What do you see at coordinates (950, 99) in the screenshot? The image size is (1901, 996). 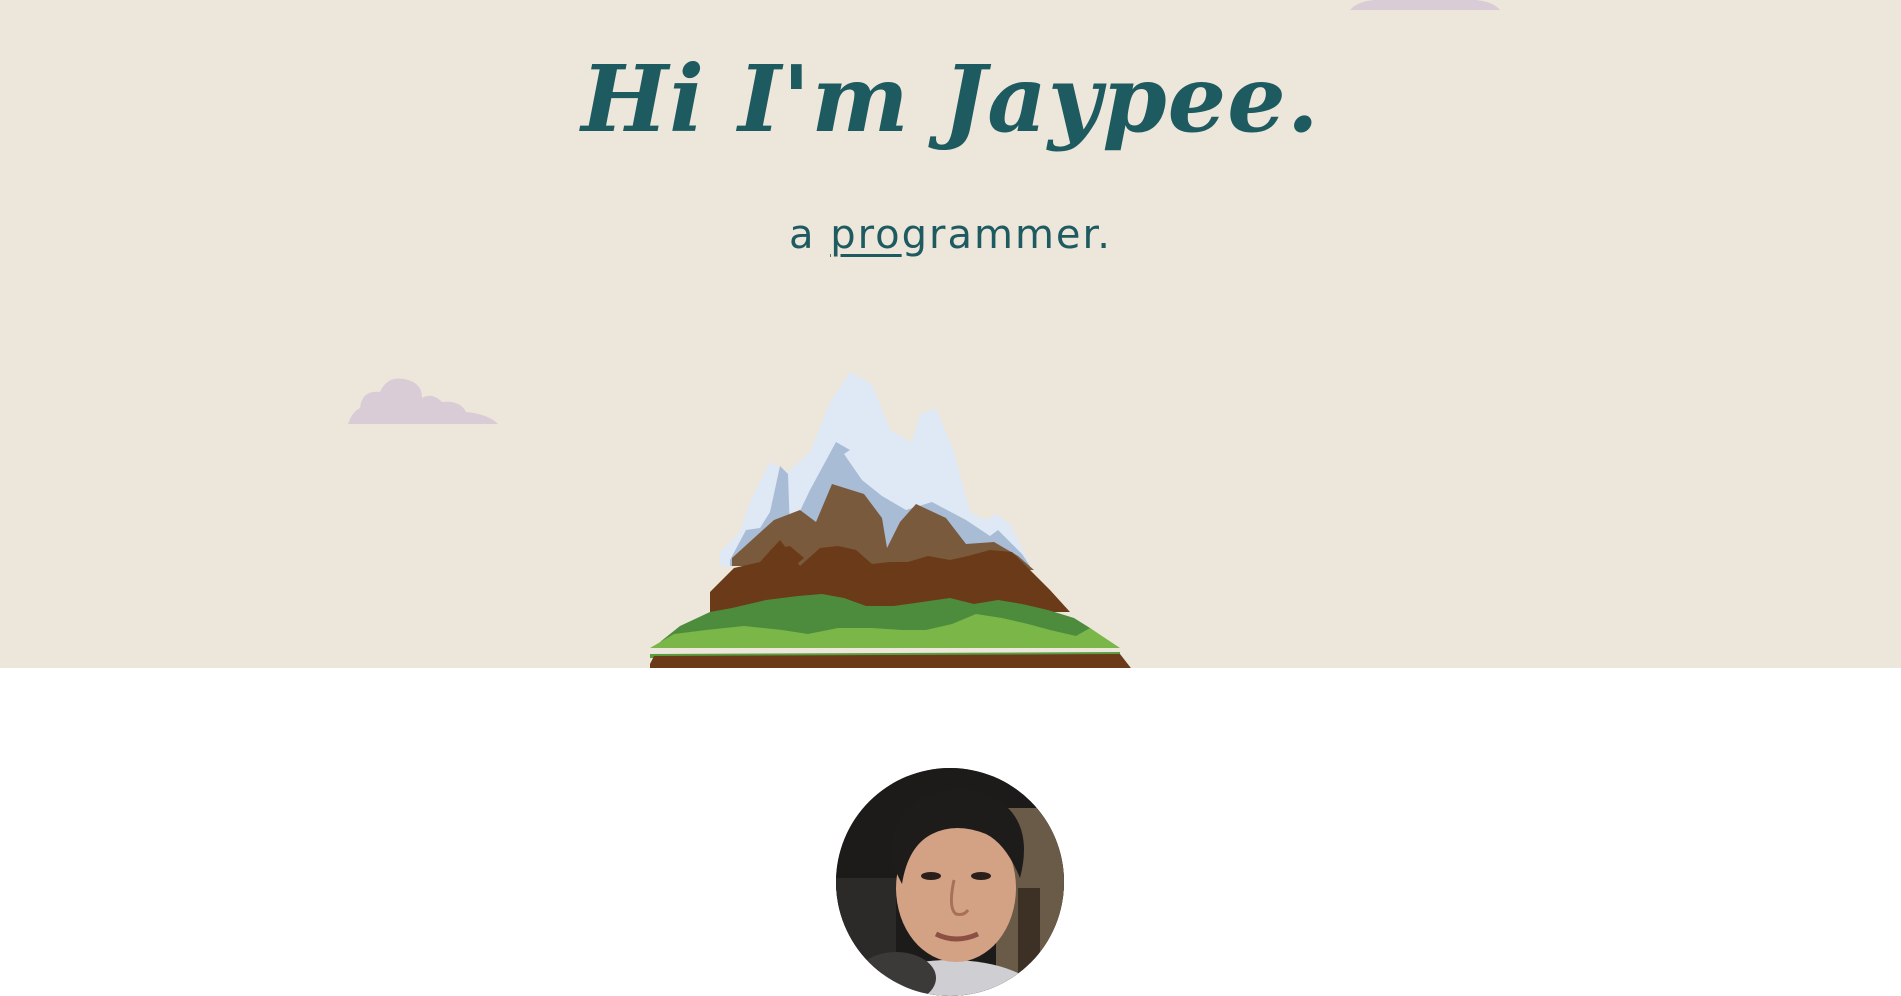 I see `page-title: Hi I'm Jaypee.` at bounding box center [950, 99].